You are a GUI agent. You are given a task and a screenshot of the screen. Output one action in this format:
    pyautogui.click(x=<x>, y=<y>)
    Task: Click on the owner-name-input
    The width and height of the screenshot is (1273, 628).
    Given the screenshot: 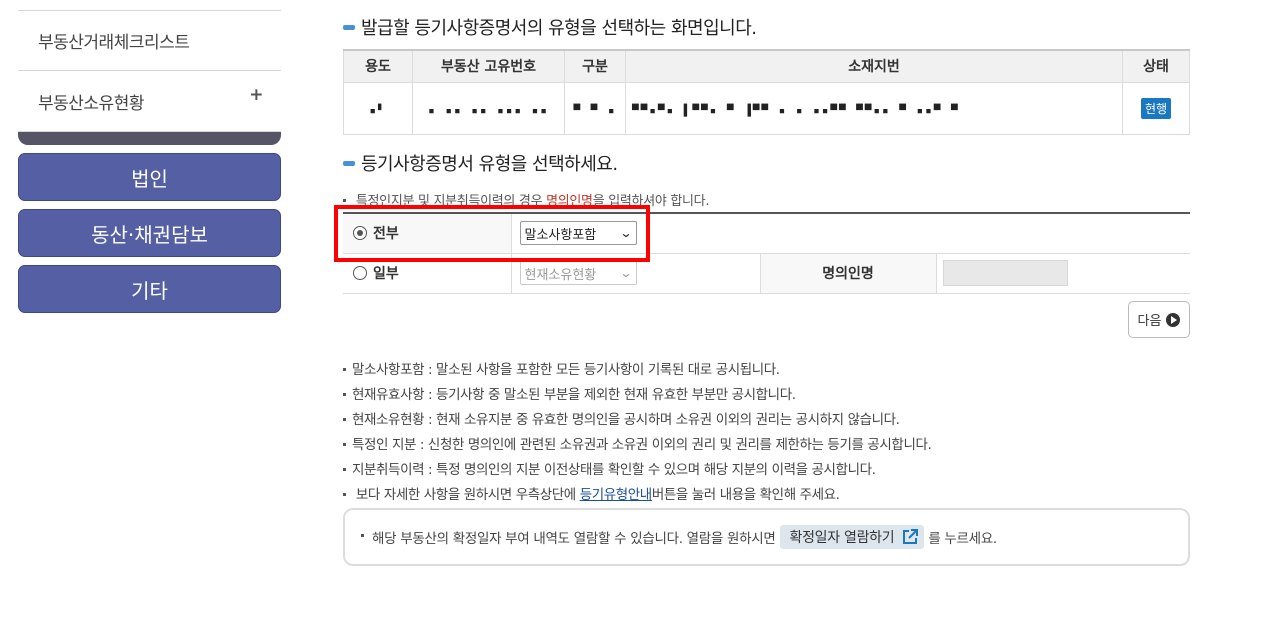 What is the action you would take?
    pyautogui.click(x=1005, y=273)
    